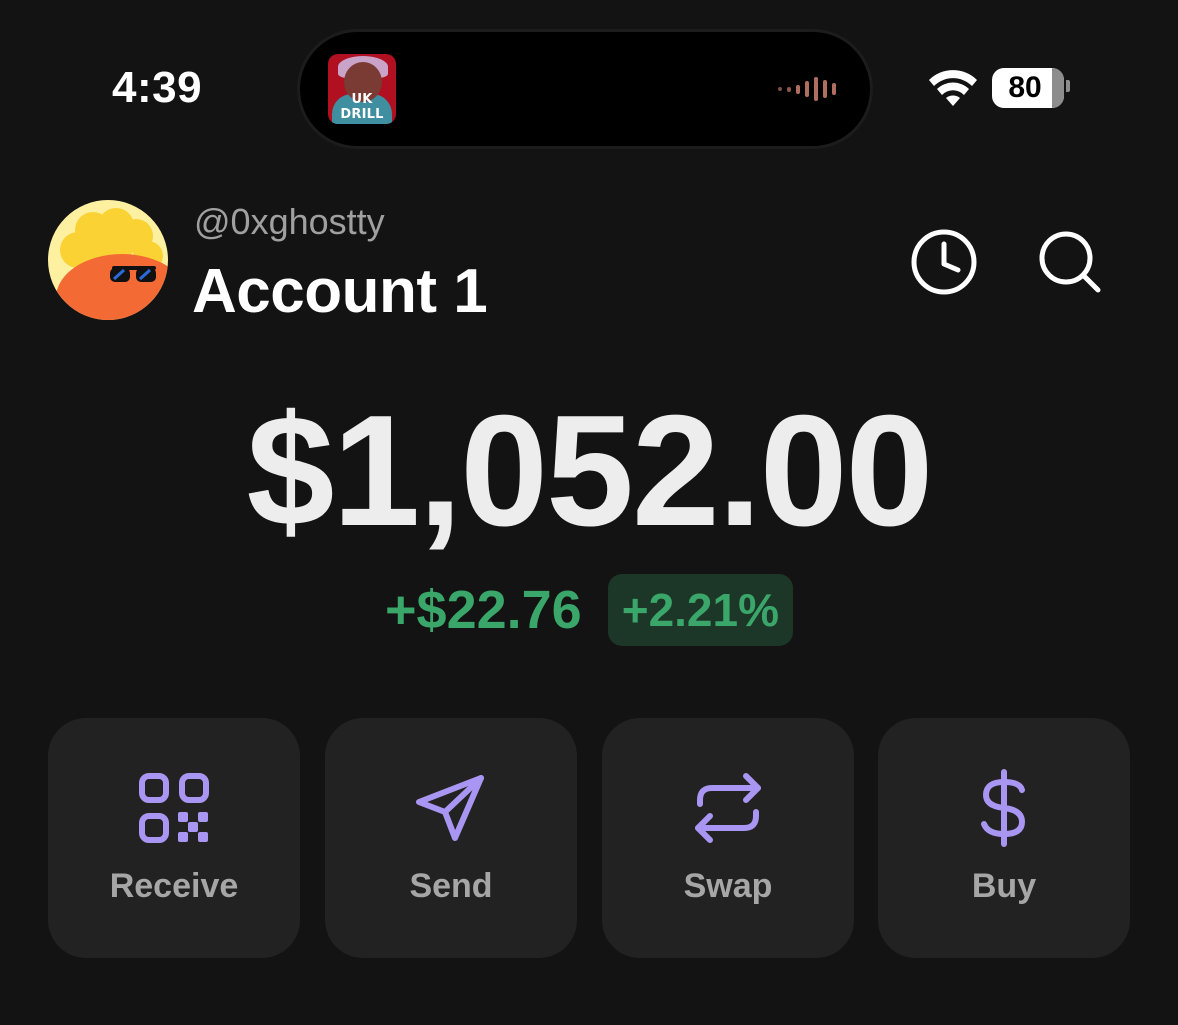 This screenshot has width=1178, height=1025. I want to click on swap-icon, so click(728, 808).